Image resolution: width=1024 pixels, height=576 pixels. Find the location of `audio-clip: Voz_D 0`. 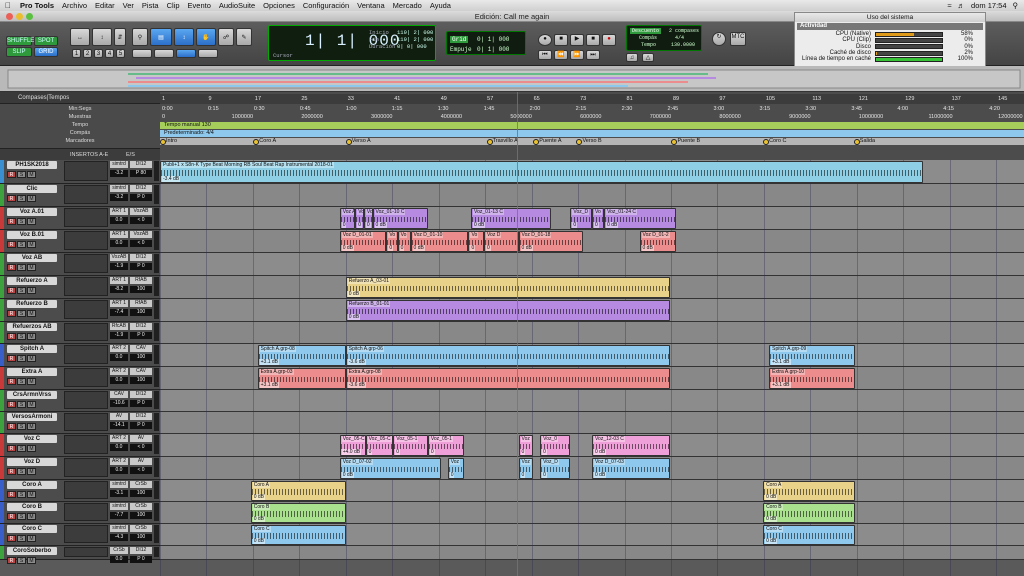

audio-clip: Voz_D 0 is located at coordinates (555, 468).